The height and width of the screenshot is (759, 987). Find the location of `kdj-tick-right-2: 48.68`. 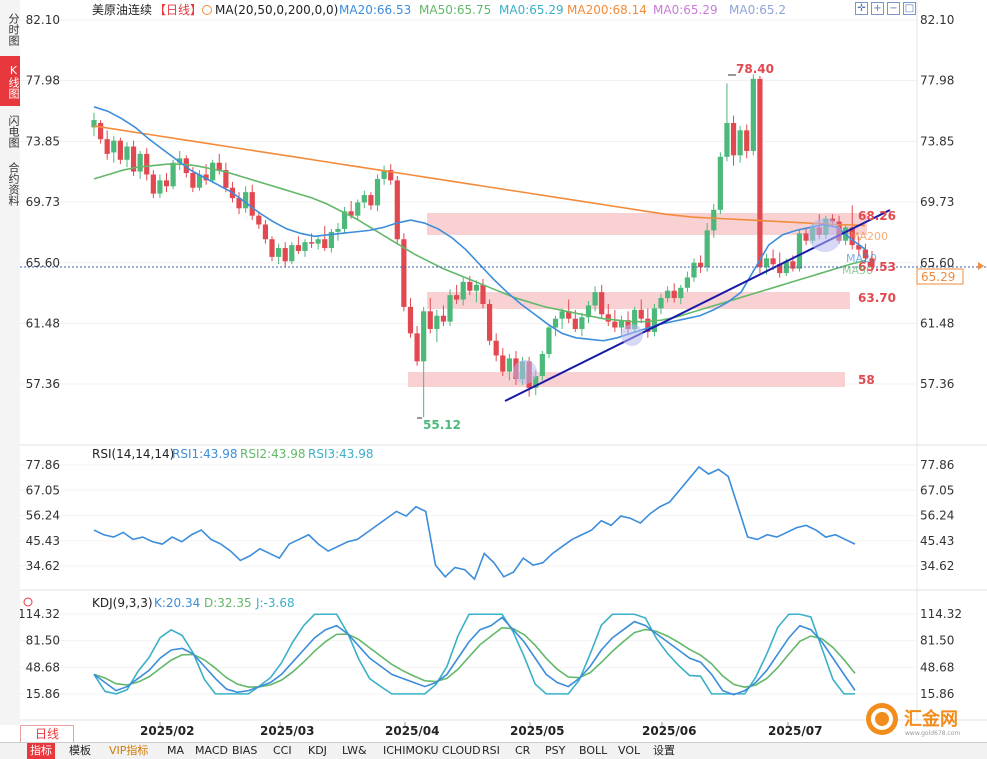

kdj-tick-right-2: 48.68 is located at coordinates (937, 667).